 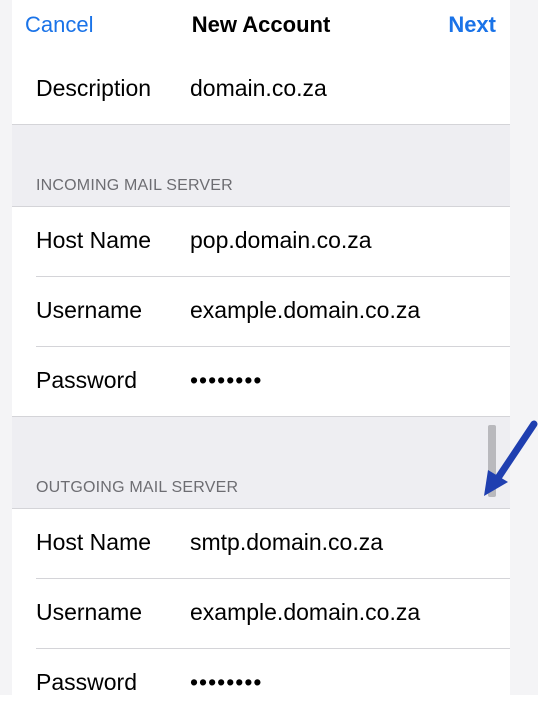 I want to click on incoming-password-label: Password, so click(x=86, y=380).